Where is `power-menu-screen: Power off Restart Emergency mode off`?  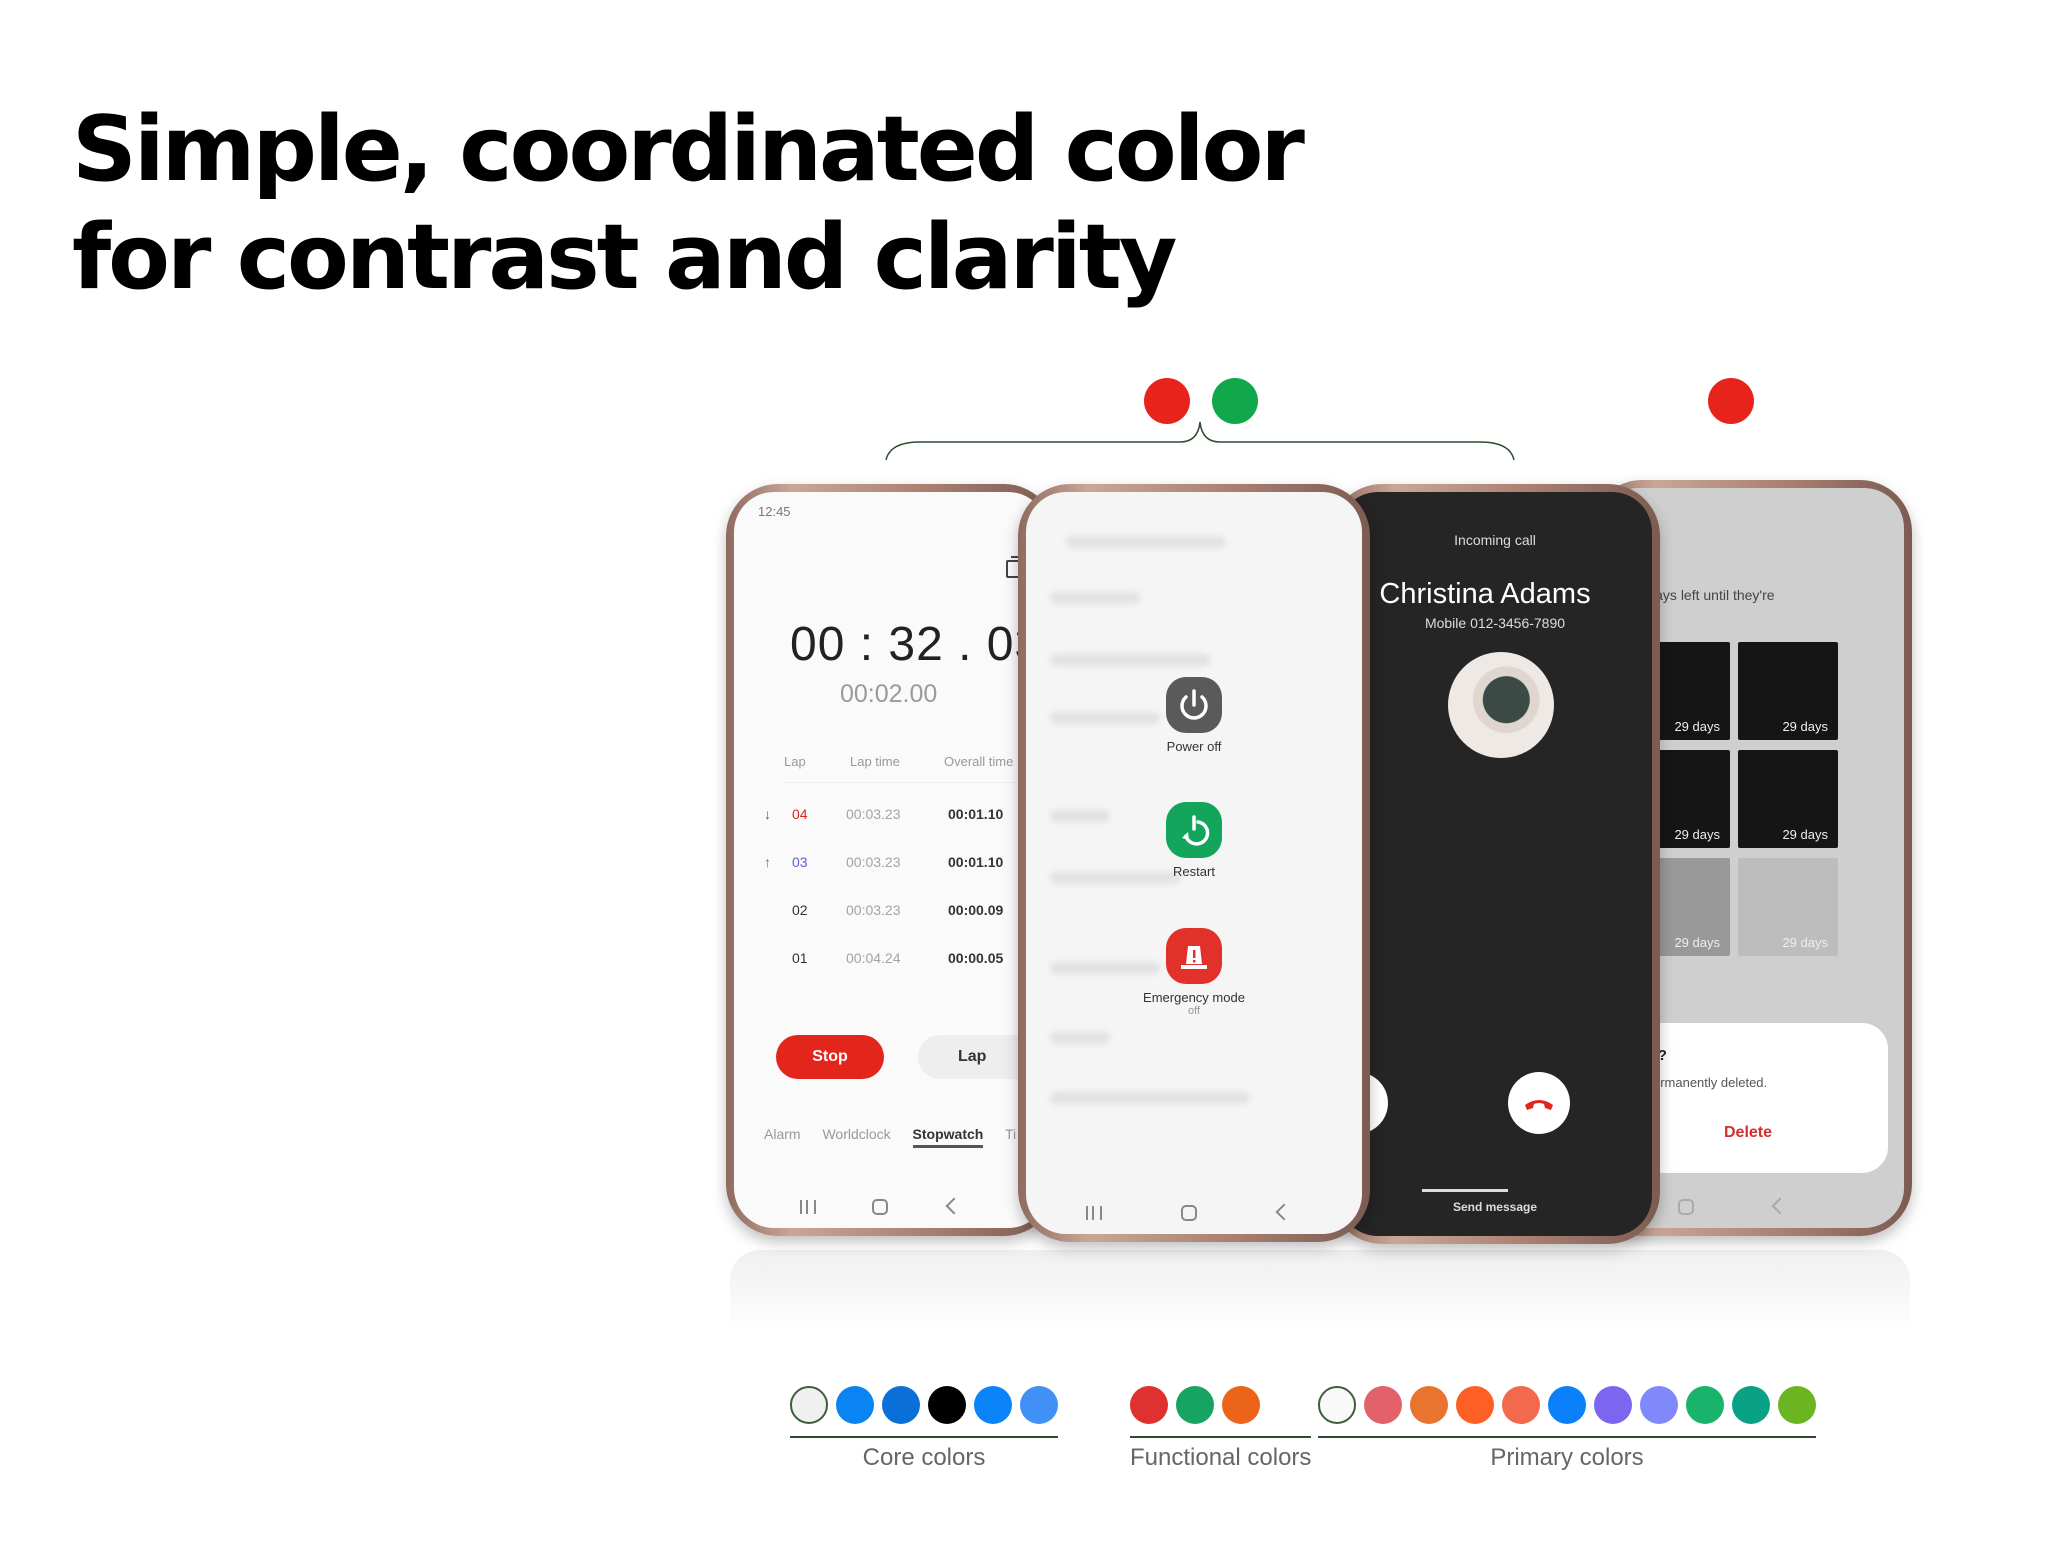
power-menu-screen: Power off Restart Emergency mode off is located at coordinates (1194, 863).